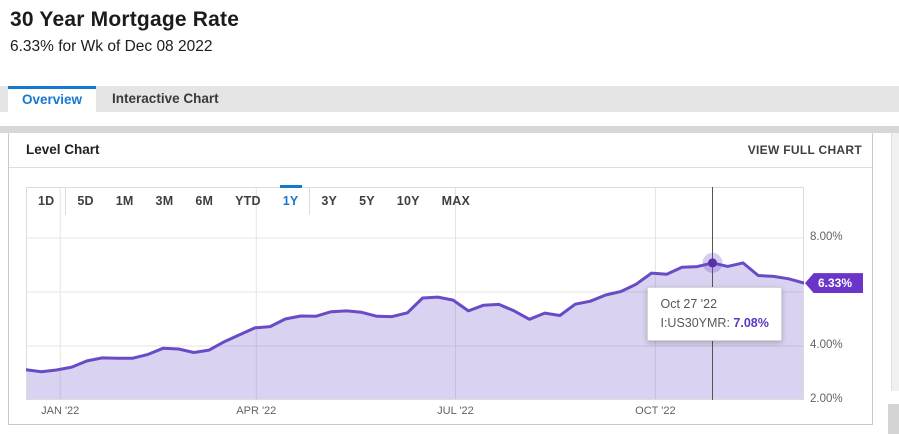  I want to click on page-title: 30 Year Mortgage Rate, so click(125, 19).